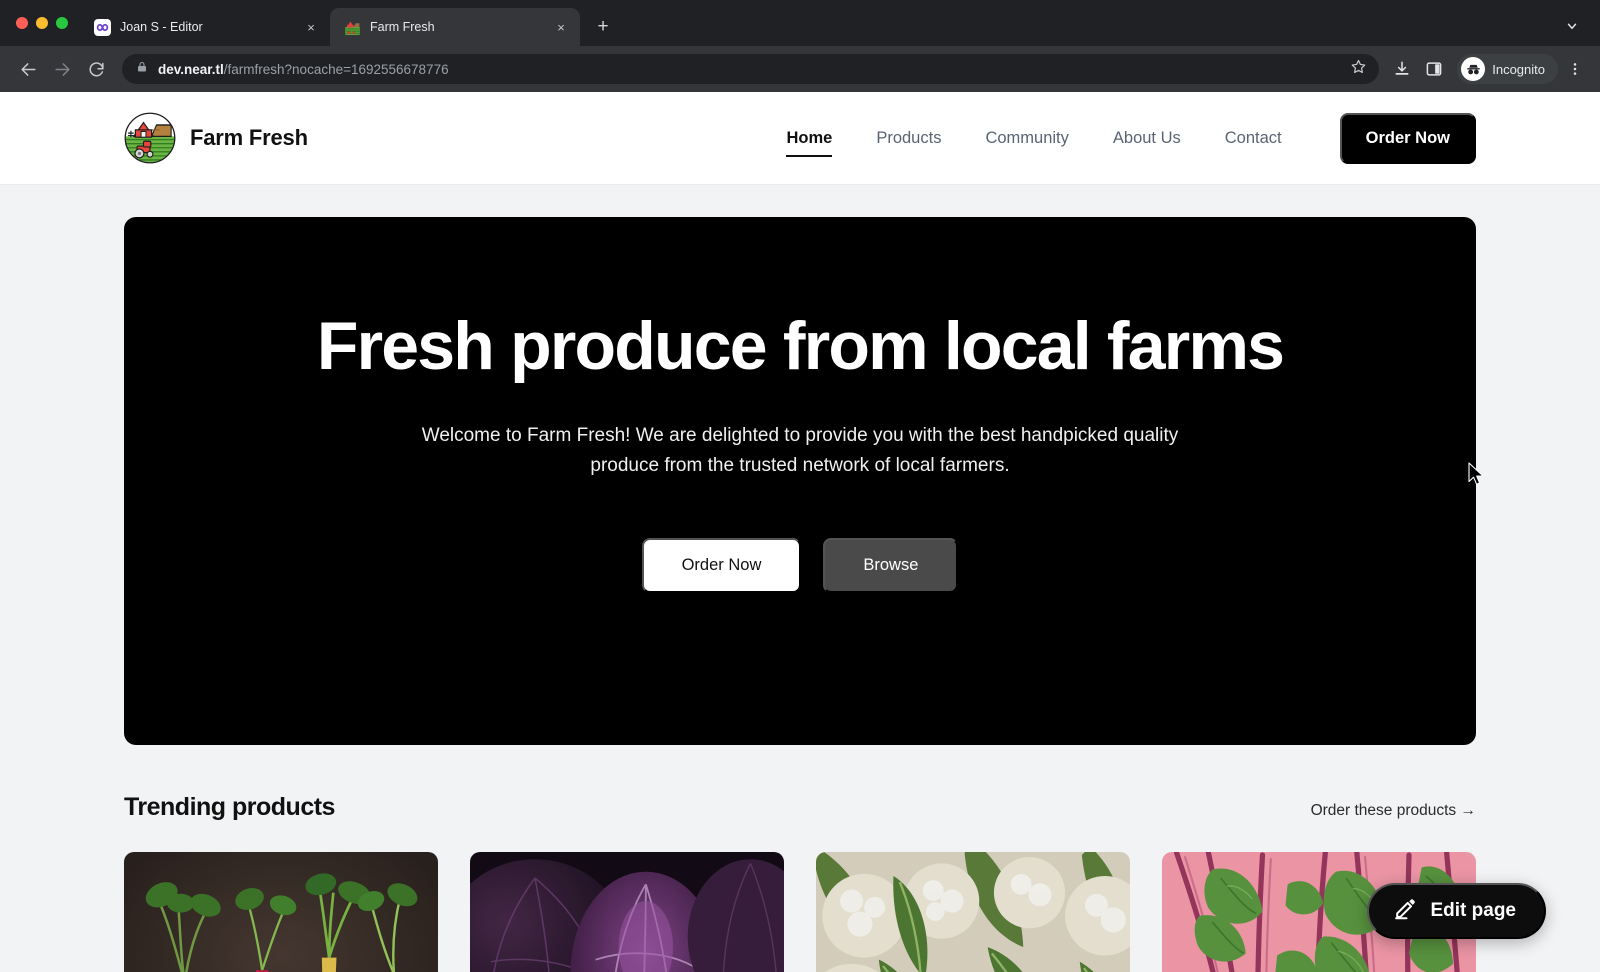 This screenshot has width=1600, height=972. What do you see at coordinates (62, 23) in the screenshot?
I see `maximize-window-button` at bounding box center [62, 23].